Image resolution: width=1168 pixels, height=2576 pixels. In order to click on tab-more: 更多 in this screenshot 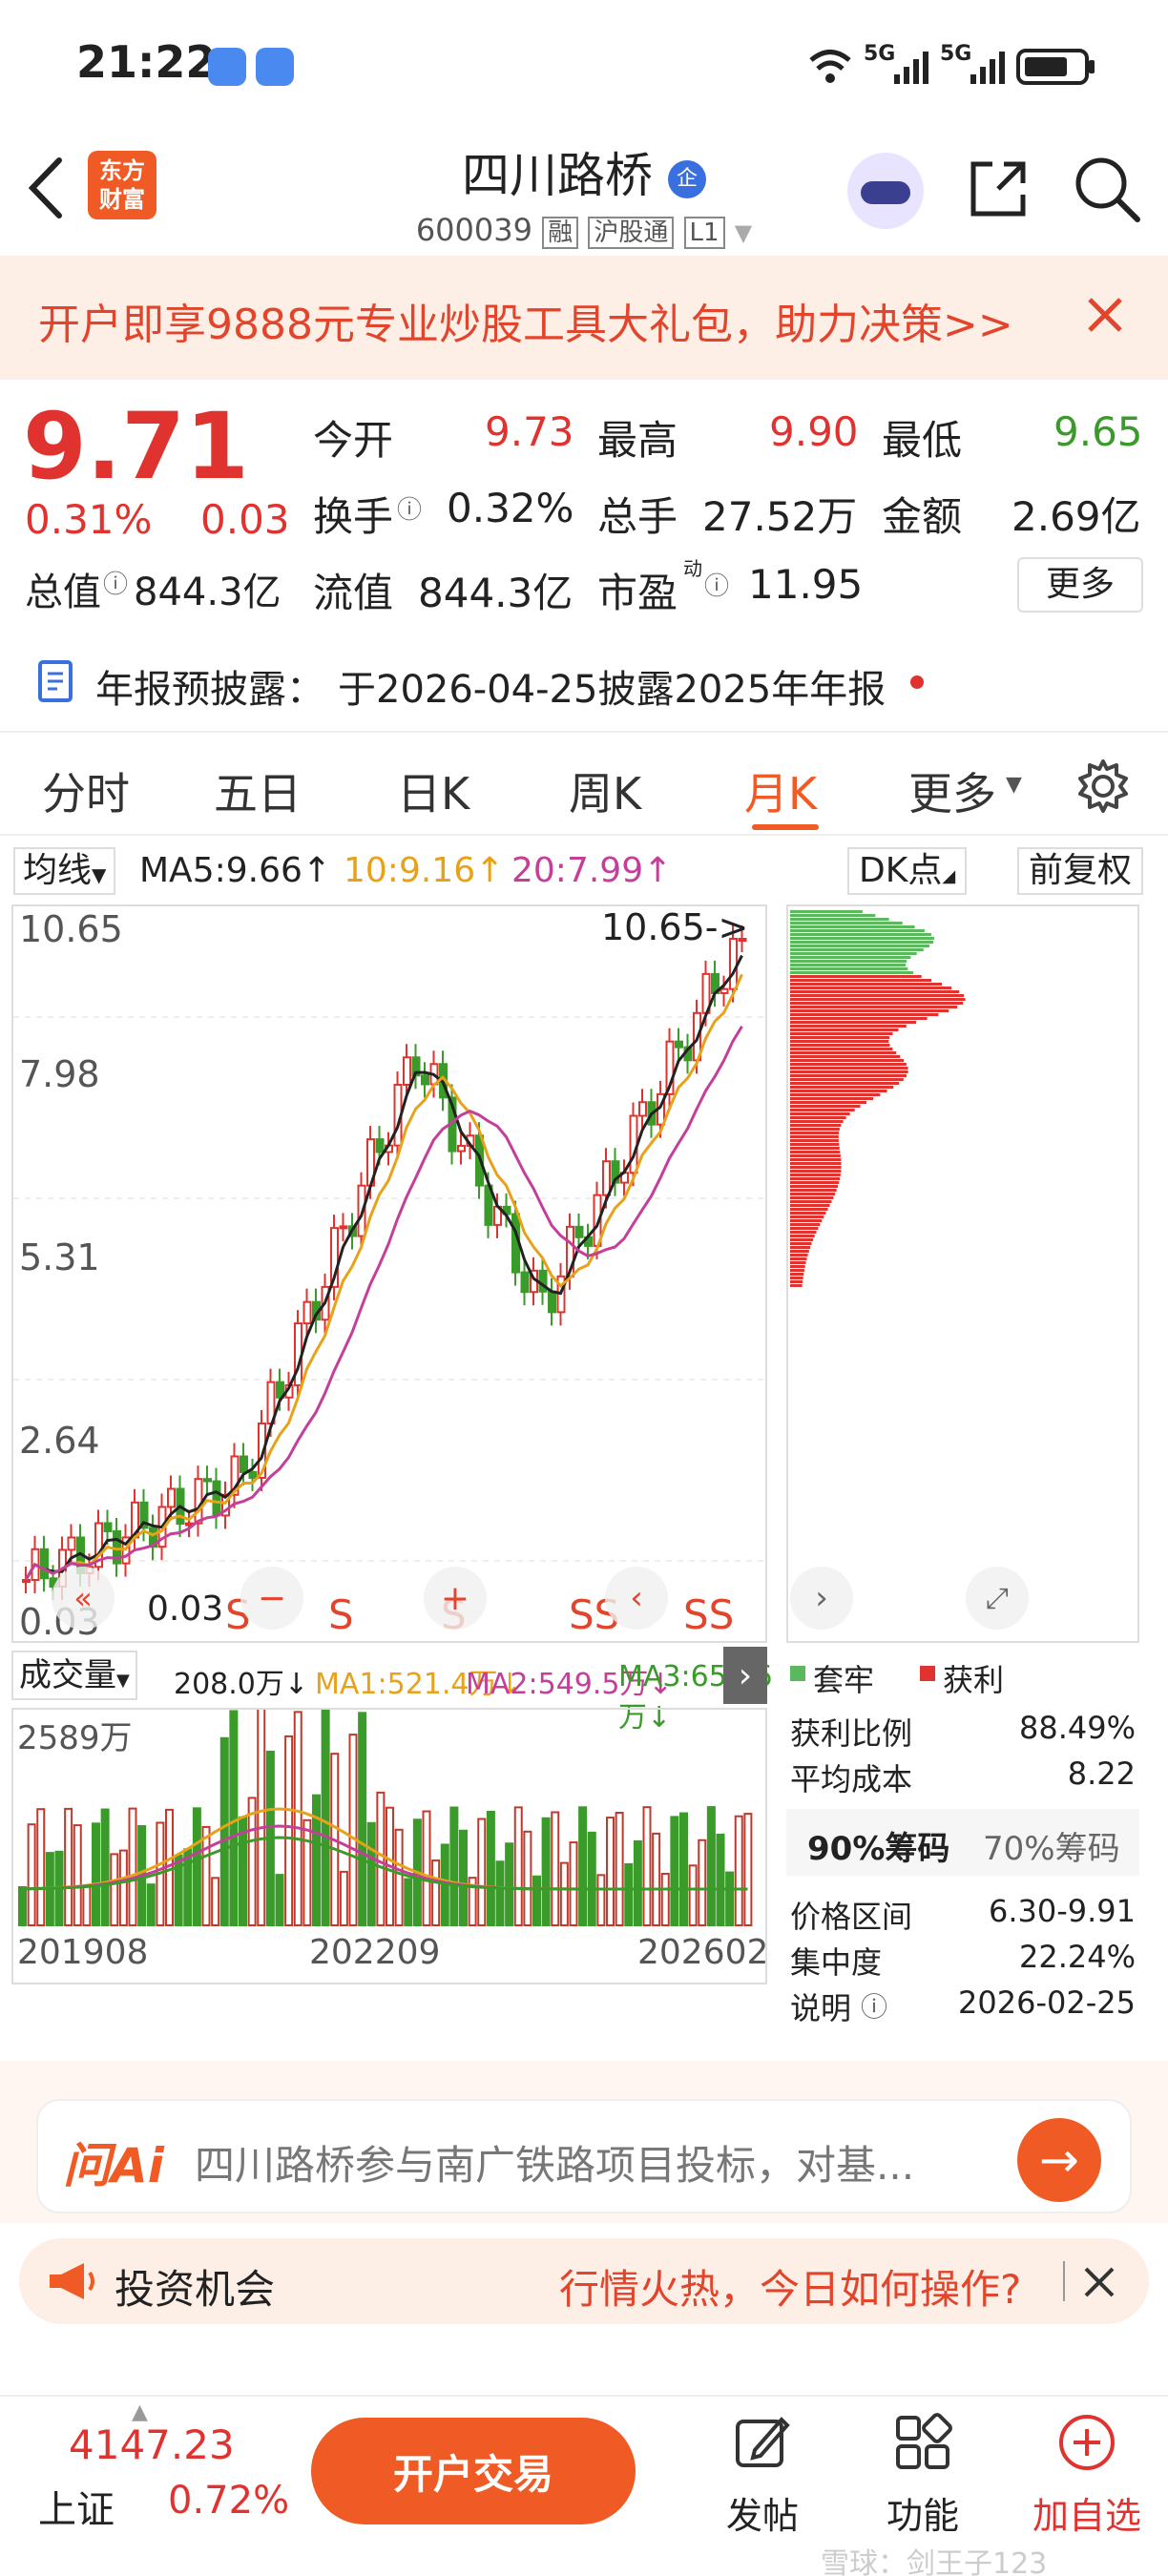, I will do `click(952, 790)`.